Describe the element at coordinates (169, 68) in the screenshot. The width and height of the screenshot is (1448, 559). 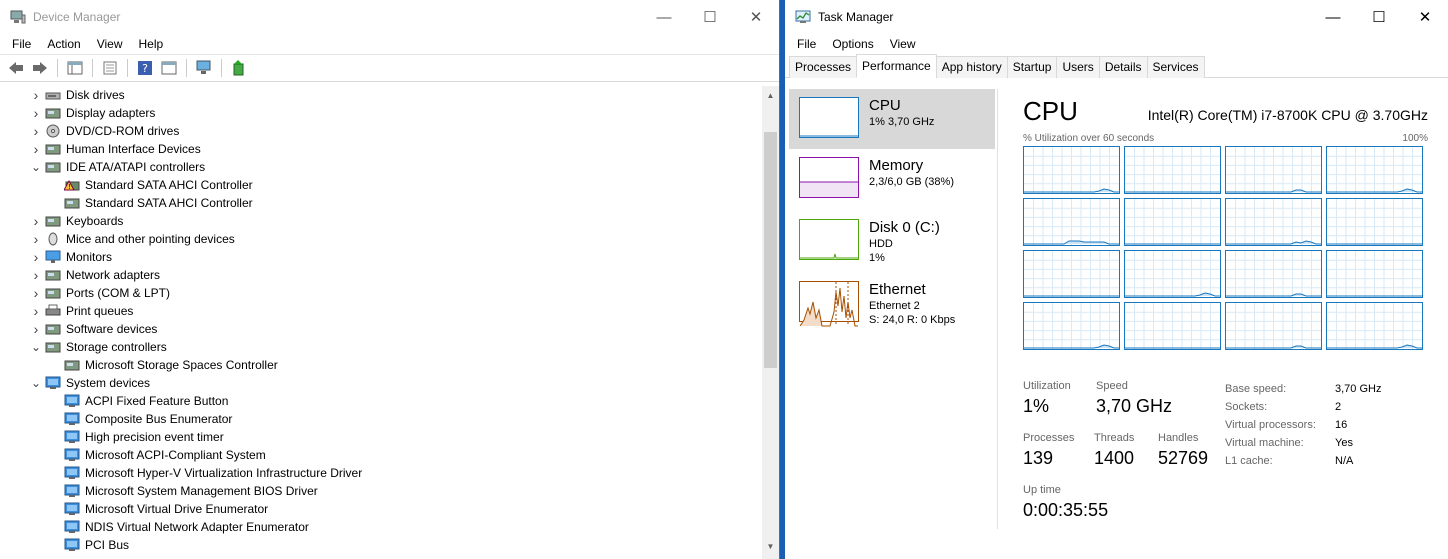
I see `view-icon` at that location.